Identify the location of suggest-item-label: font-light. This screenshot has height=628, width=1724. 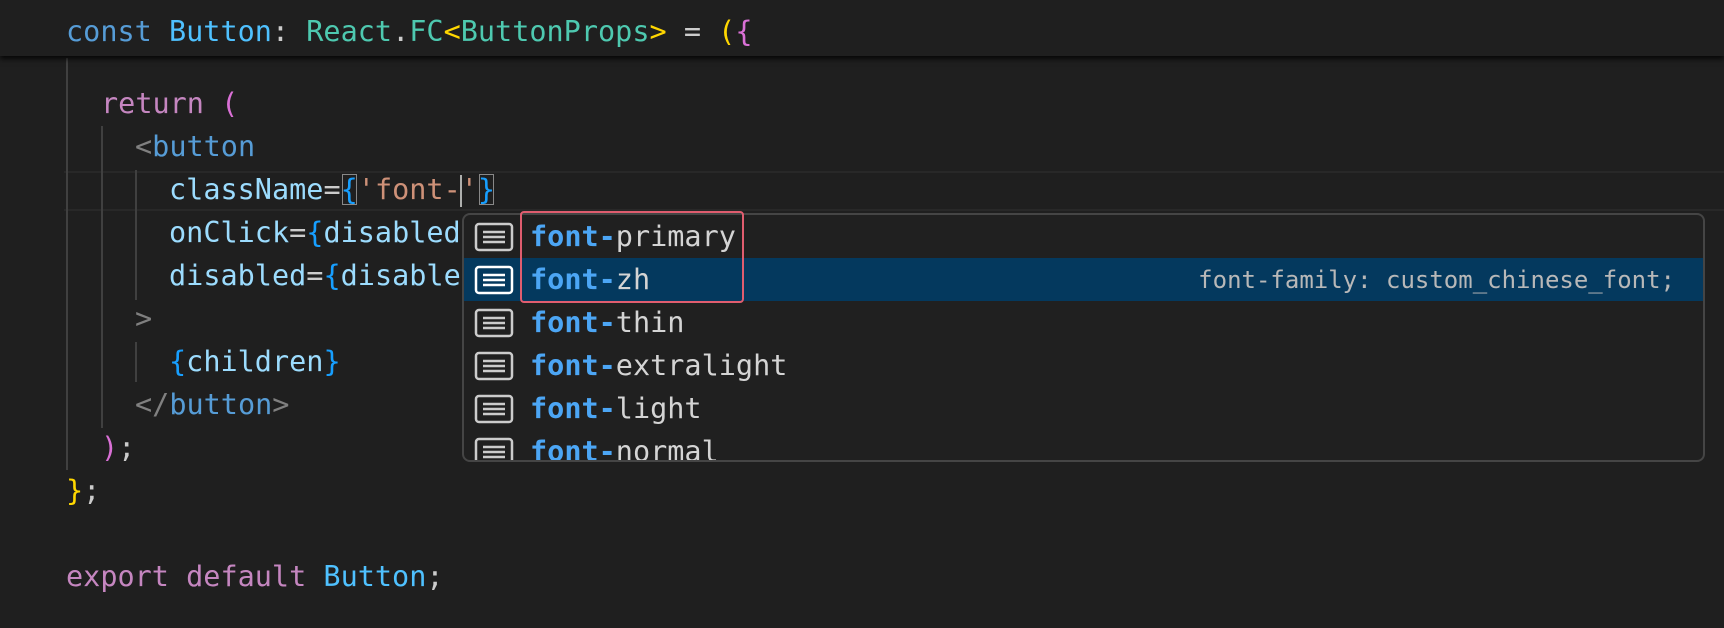
(616, 408).